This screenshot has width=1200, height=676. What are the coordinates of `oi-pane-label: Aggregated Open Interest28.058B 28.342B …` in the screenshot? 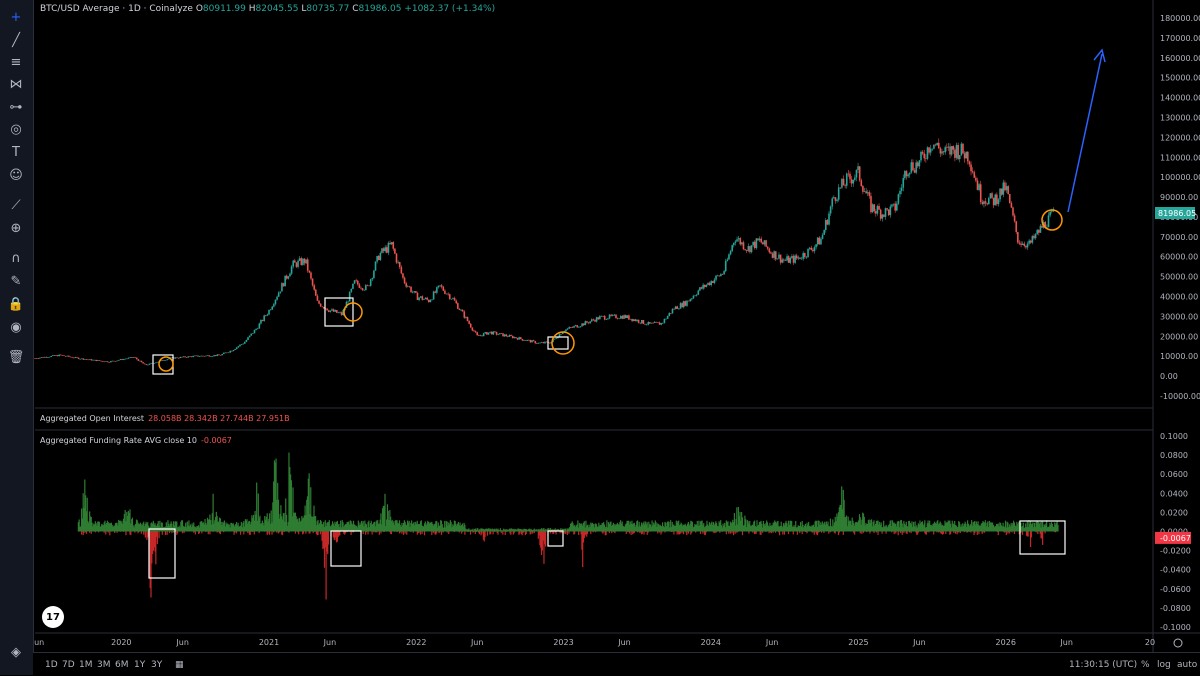 It's located at (165, 418).